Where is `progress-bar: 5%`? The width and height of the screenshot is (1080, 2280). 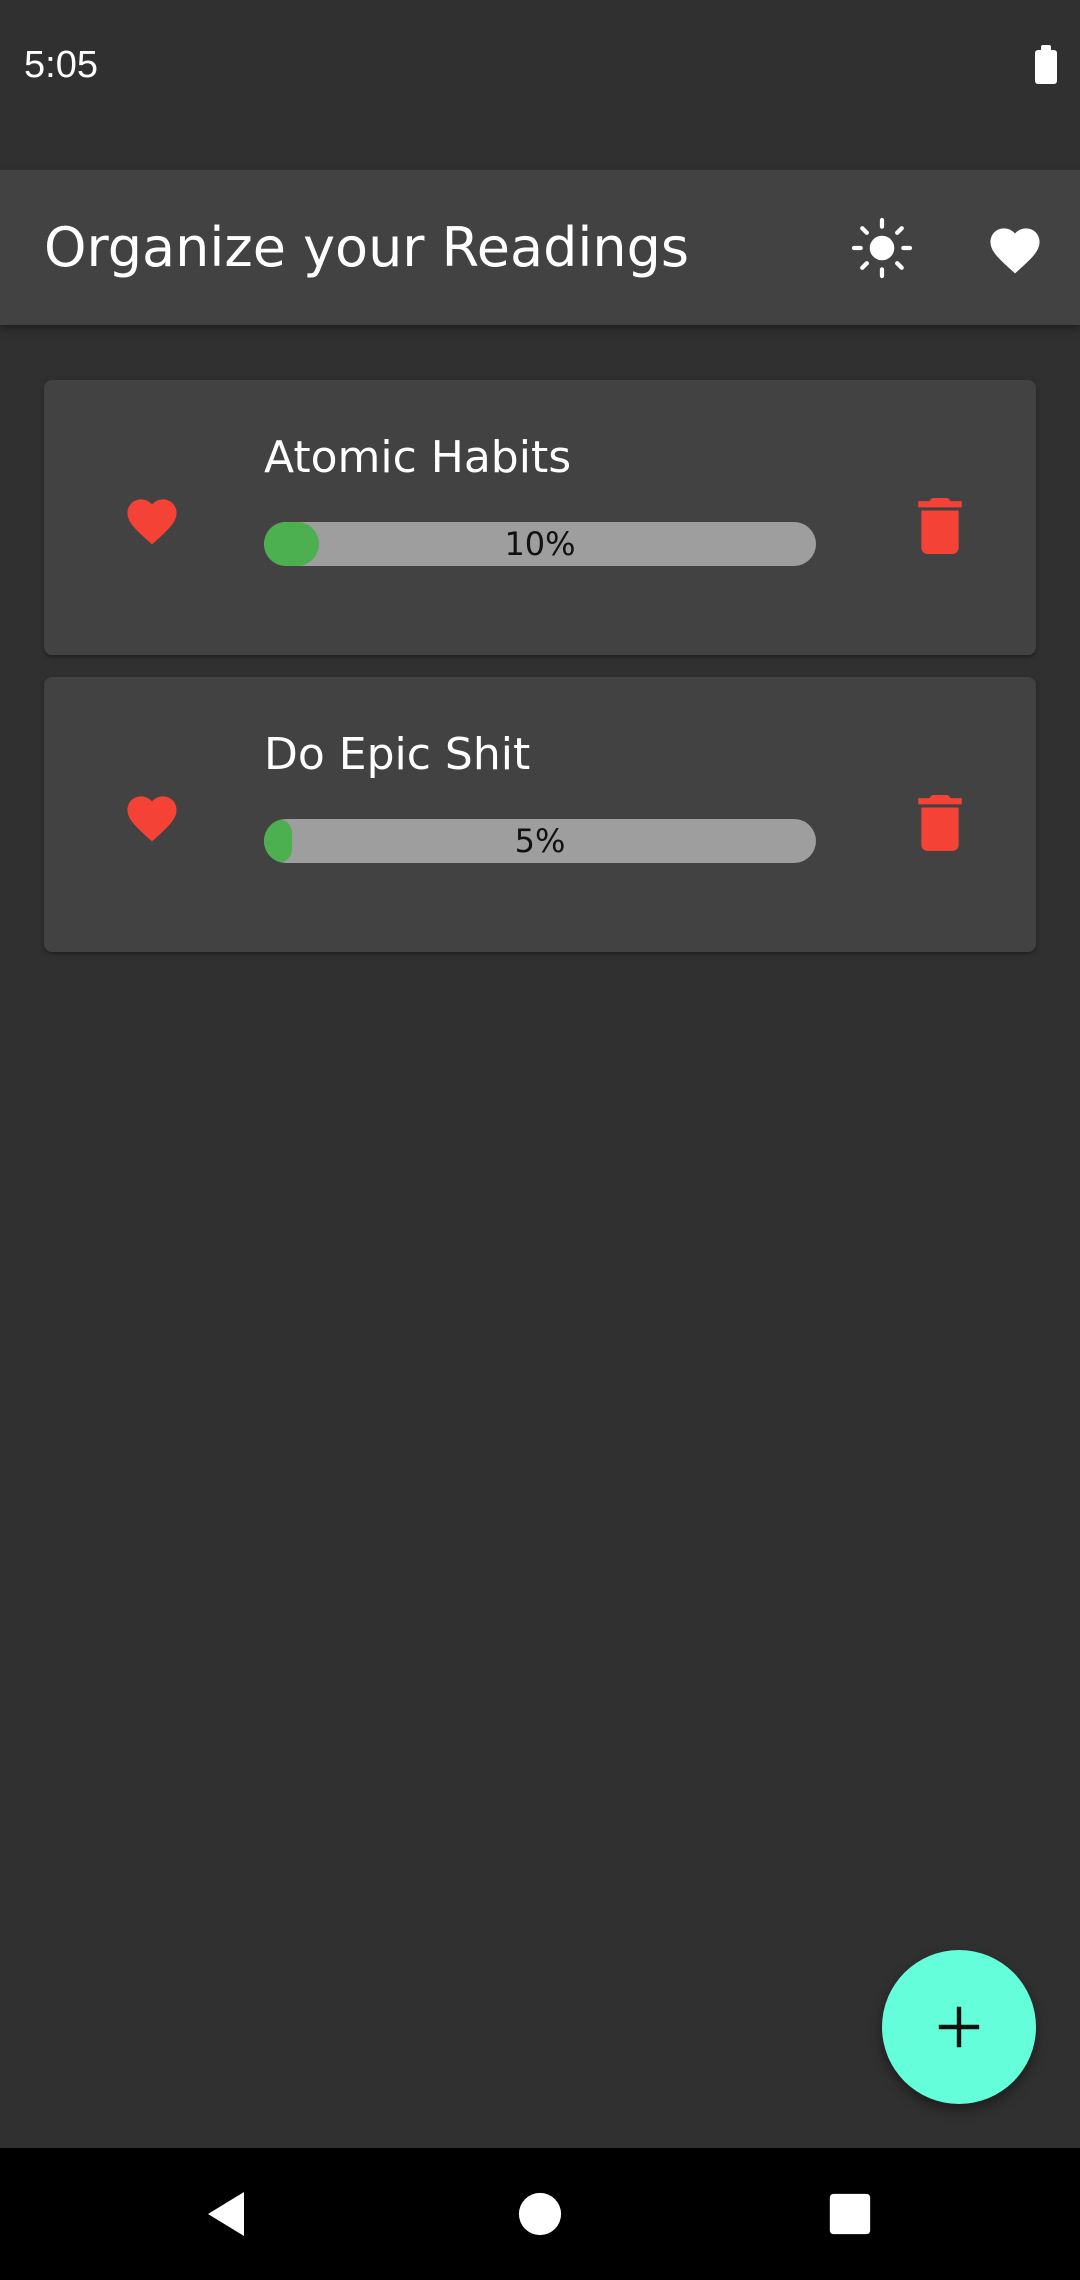 progress-bar: 5% is located at coordinates (540, 841).